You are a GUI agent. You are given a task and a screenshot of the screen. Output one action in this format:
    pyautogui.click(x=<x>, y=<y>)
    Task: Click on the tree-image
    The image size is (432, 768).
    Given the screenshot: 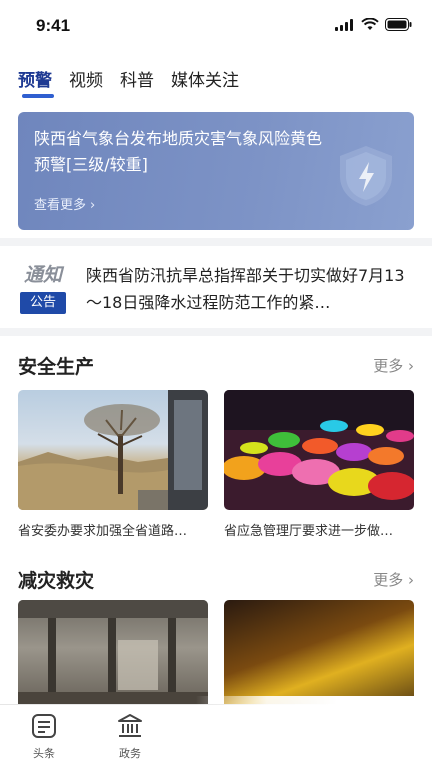 What is the action you would take?
    pyautogui.click(x=113, y=450)
    